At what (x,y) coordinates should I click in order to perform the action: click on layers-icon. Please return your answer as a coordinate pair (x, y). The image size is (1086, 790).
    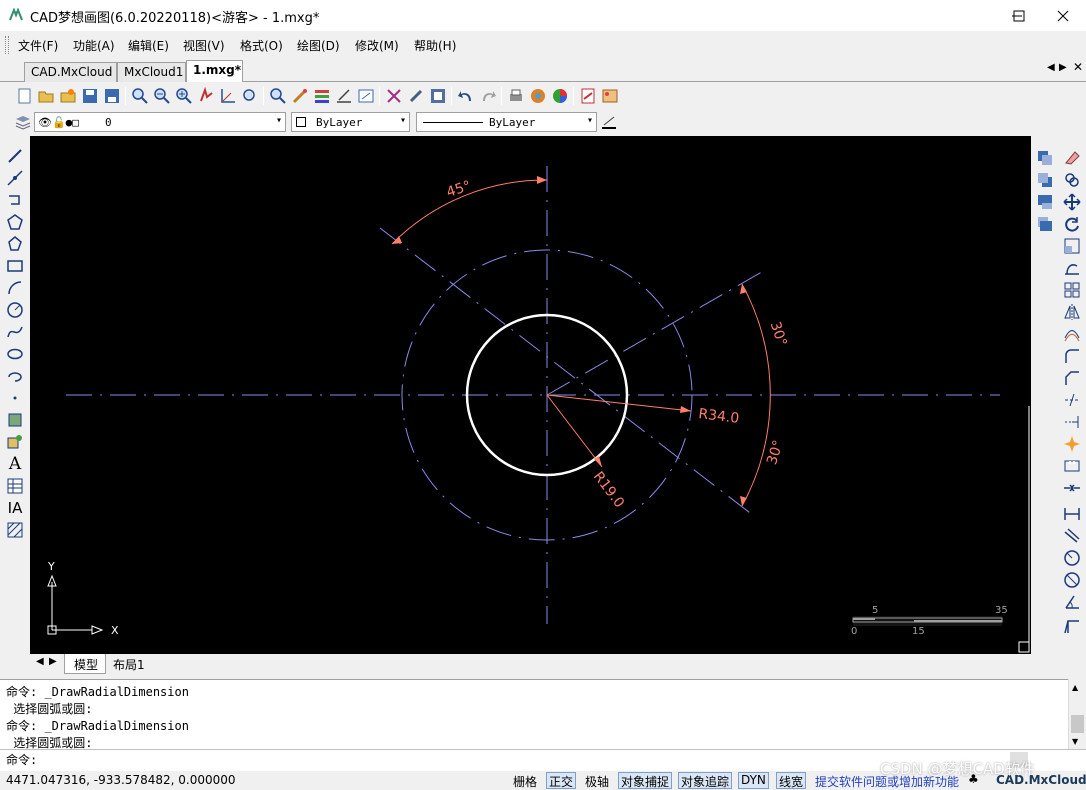
    Looking at the image, I should click on (23, 122).